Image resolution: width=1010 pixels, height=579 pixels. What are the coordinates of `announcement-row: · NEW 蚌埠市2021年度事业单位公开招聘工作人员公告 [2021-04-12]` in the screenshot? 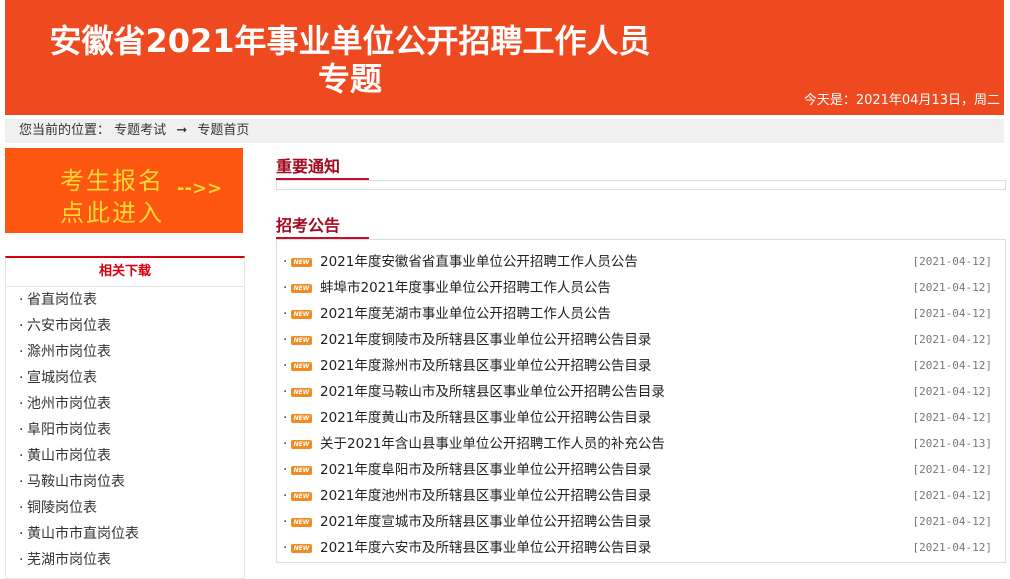 It's located at (634, 288).